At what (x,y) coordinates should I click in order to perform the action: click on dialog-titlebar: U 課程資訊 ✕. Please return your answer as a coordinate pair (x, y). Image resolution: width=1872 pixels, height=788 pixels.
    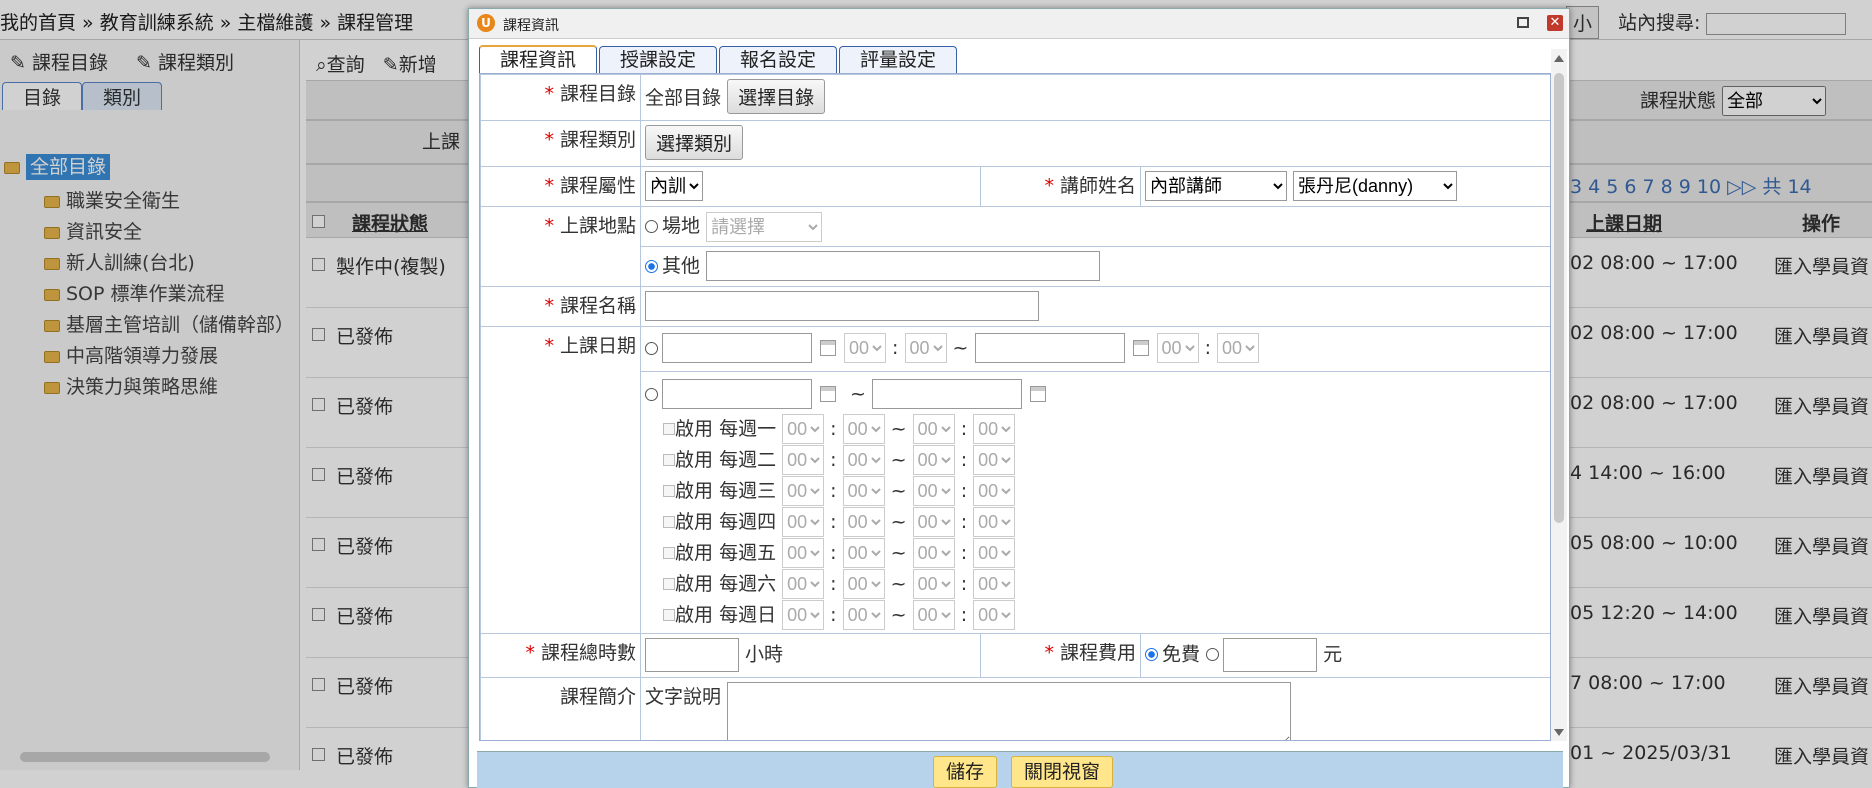
    Looking at the image, I should click on (1019, 24).